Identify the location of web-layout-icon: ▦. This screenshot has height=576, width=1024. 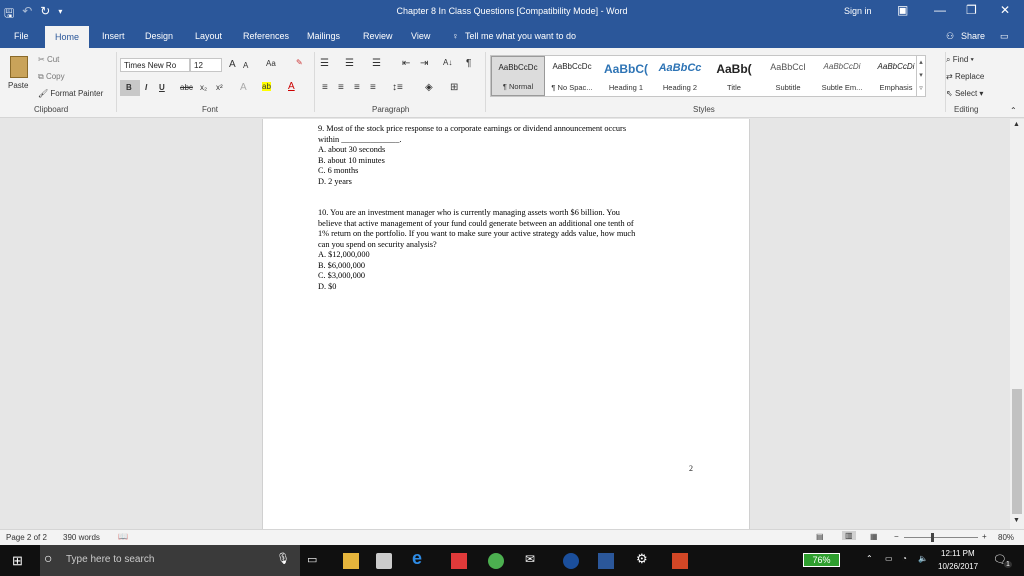
(874, 536).